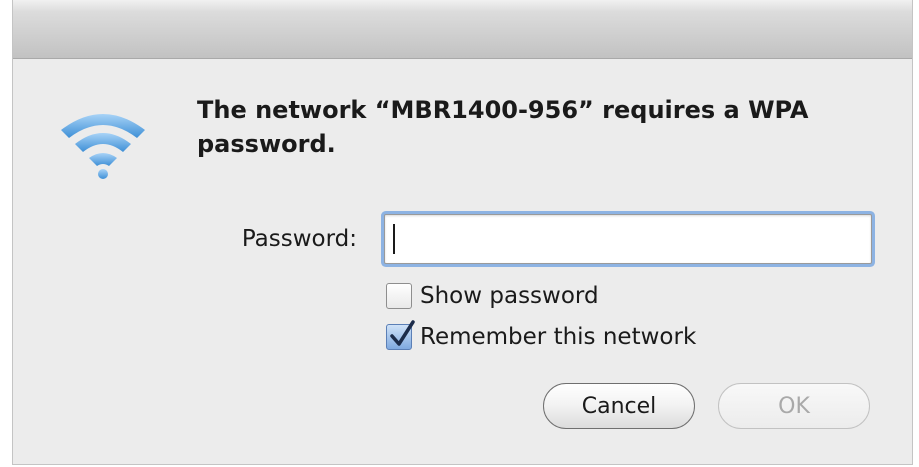 The width and height of the screenshot is (919, 467). What do you see at coordinates (619, 406) in the screenshot?
I see `cancel-button: Cancel` at bounding box center [619, 406].